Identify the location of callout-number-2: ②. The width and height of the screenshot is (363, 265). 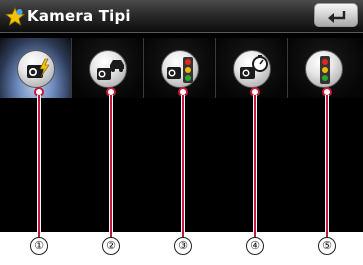
(111, 246).